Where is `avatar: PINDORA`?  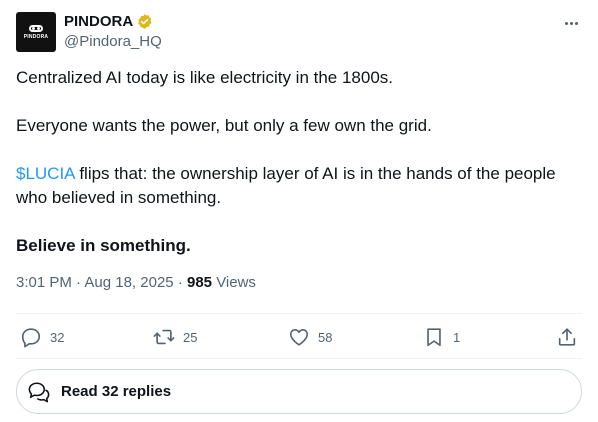 avatar: PINDORA is located at coordinates (36, 32).